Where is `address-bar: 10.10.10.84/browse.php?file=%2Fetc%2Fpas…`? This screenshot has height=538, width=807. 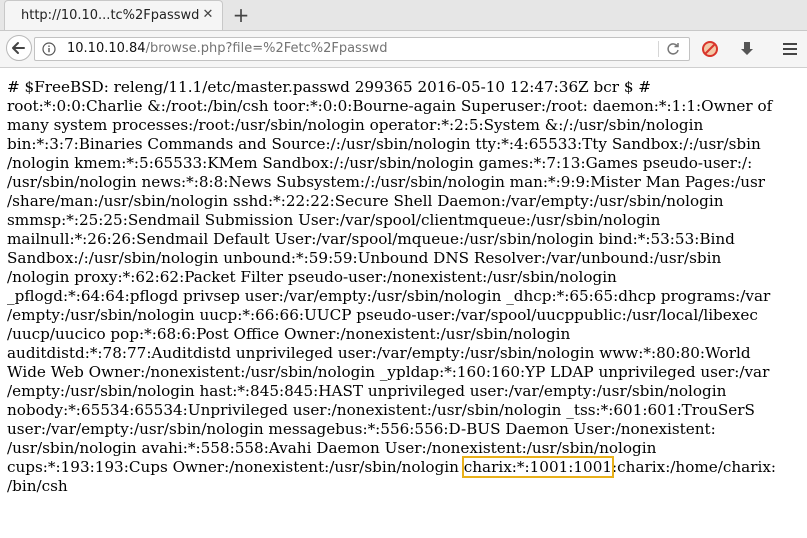
address-bar: 10.10.10.84/browse.php?file=%2Fetc%2Fpas… is located at coordinates (362, 49).